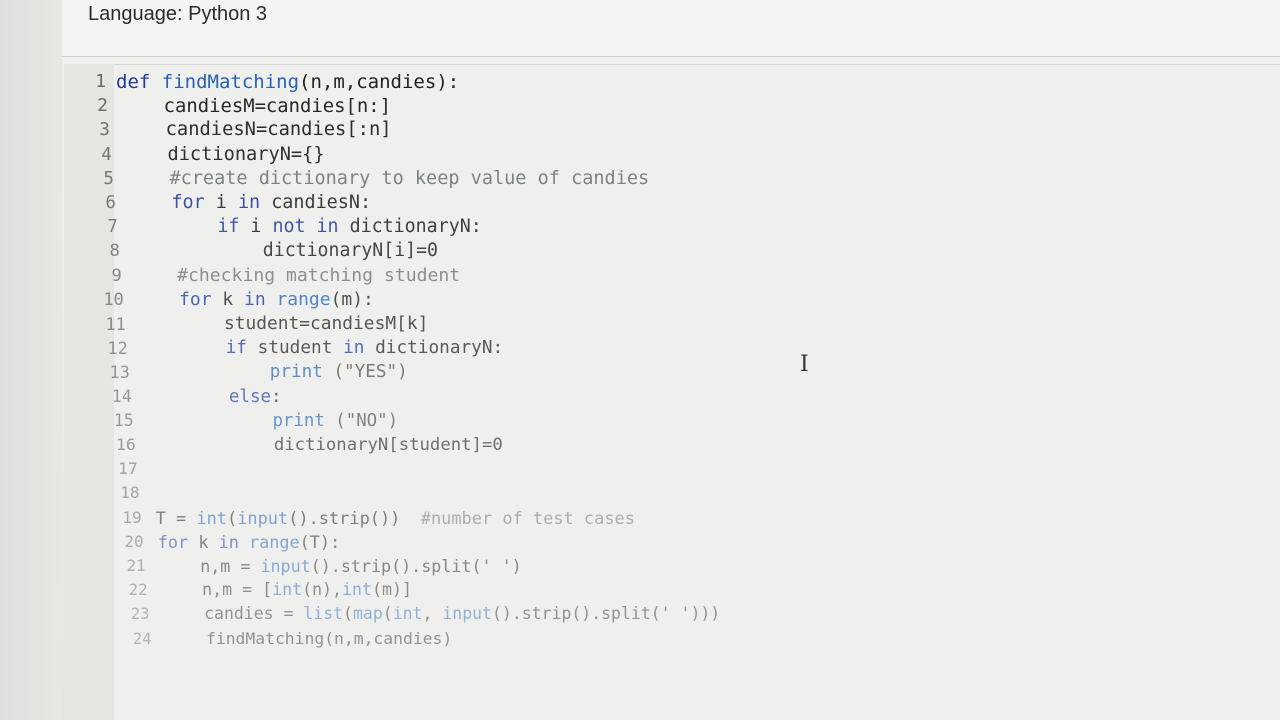 This screenshot has height=720, width=1280. I want to click on code-token: ("YES"), so click(370, 372).